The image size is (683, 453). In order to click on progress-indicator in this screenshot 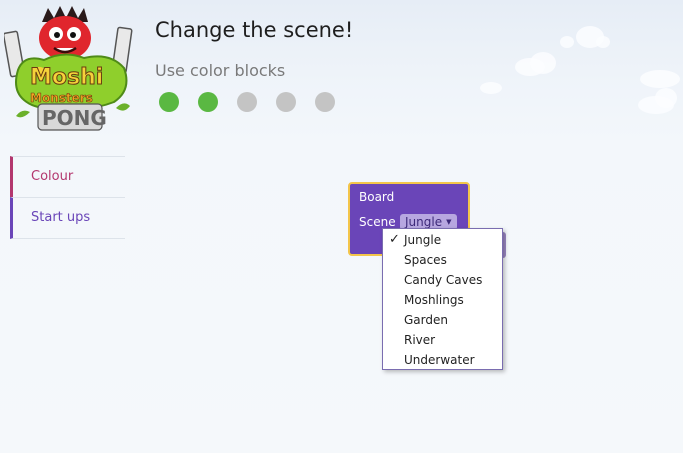, I will do `click(247, 102)`.